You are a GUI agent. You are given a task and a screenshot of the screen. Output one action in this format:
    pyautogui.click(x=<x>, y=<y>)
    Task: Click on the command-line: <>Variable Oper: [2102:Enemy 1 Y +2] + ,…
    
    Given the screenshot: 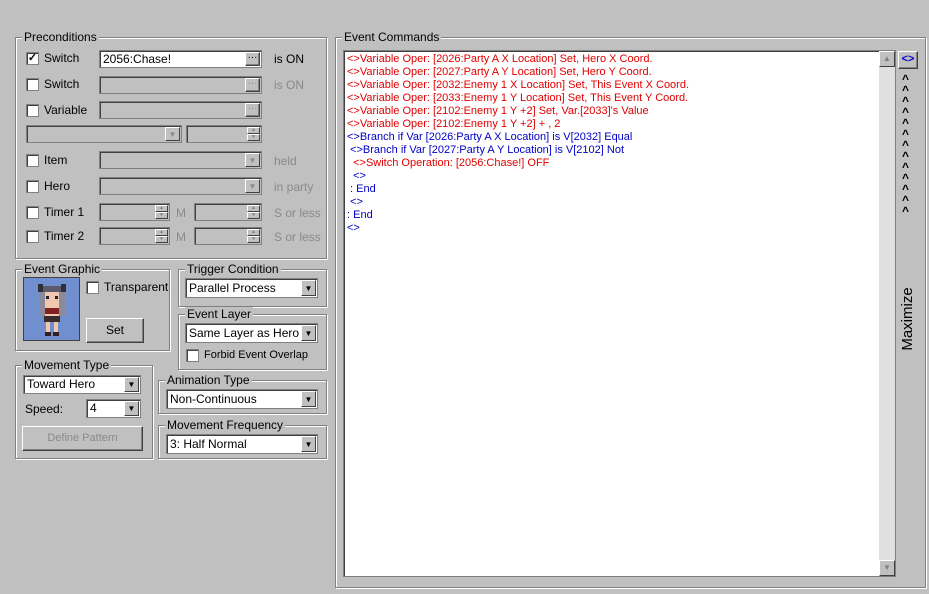 What is the action you would take?
    pyautogui.click(x=453, y=124)
    